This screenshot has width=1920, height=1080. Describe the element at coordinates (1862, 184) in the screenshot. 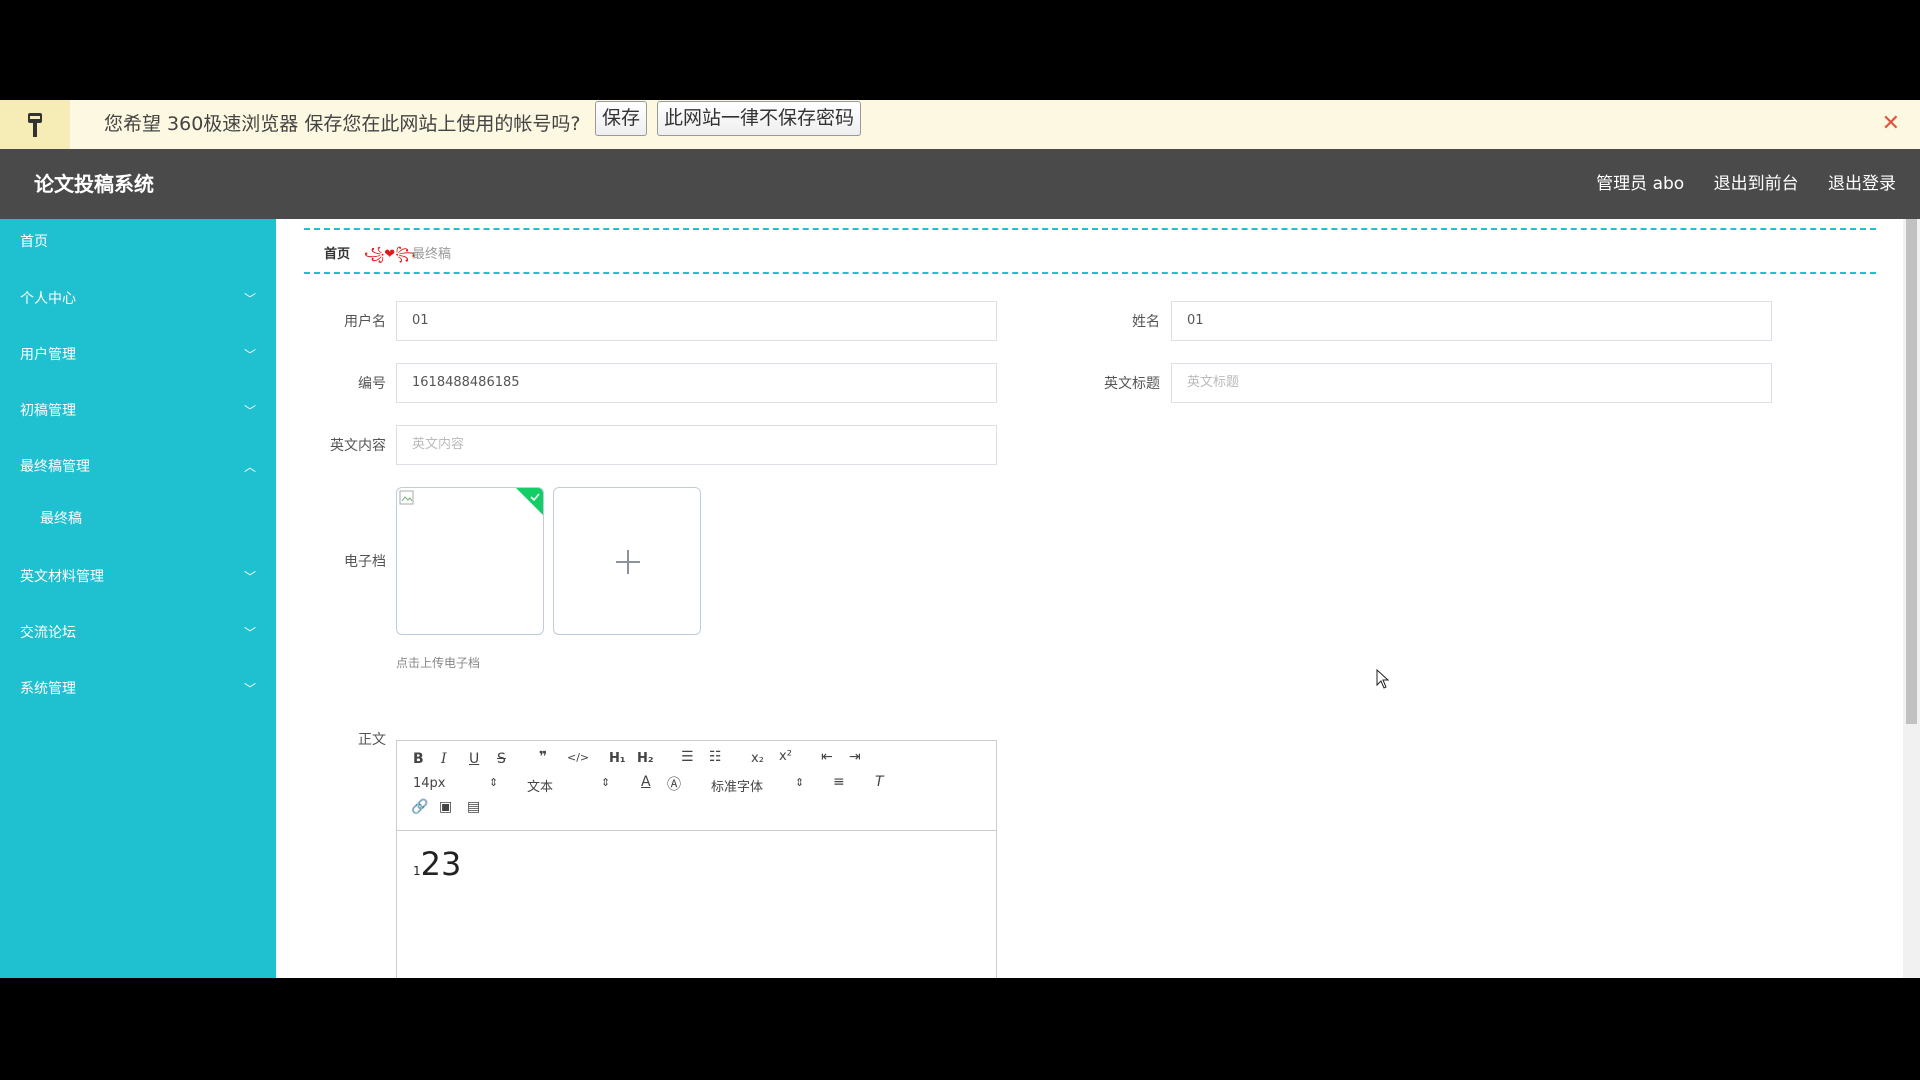

I see `logout-link: 退出登录` at that location.